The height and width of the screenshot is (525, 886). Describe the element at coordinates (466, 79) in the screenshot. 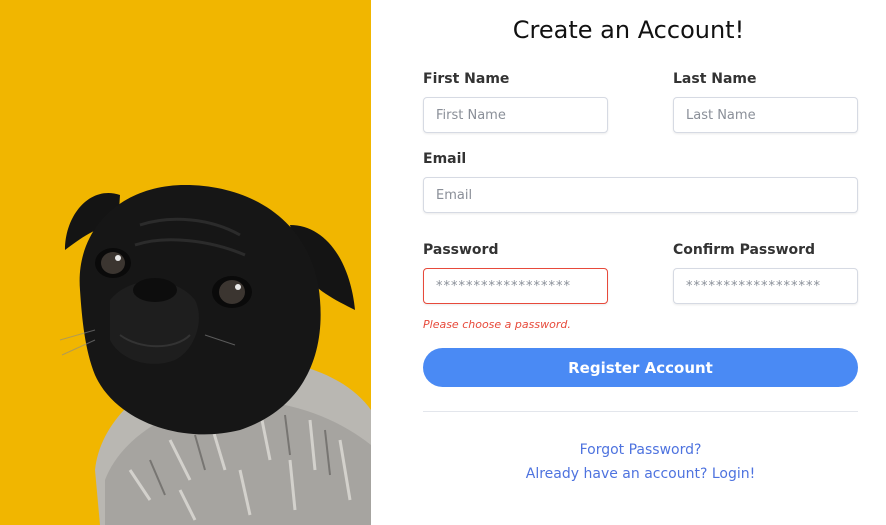

I see `first-name-label: First Name` at that location.